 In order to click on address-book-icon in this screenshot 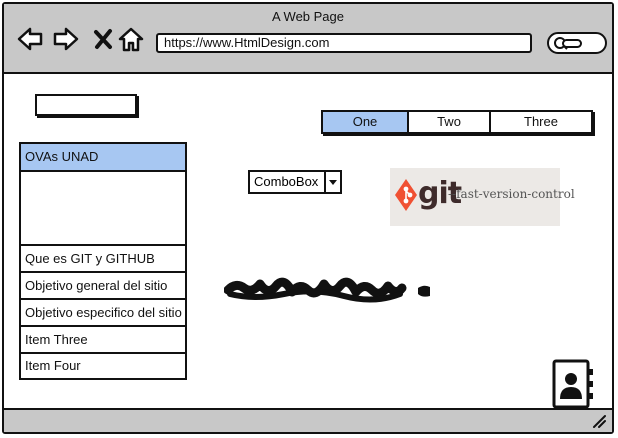, I will do `click(574, 384)`.